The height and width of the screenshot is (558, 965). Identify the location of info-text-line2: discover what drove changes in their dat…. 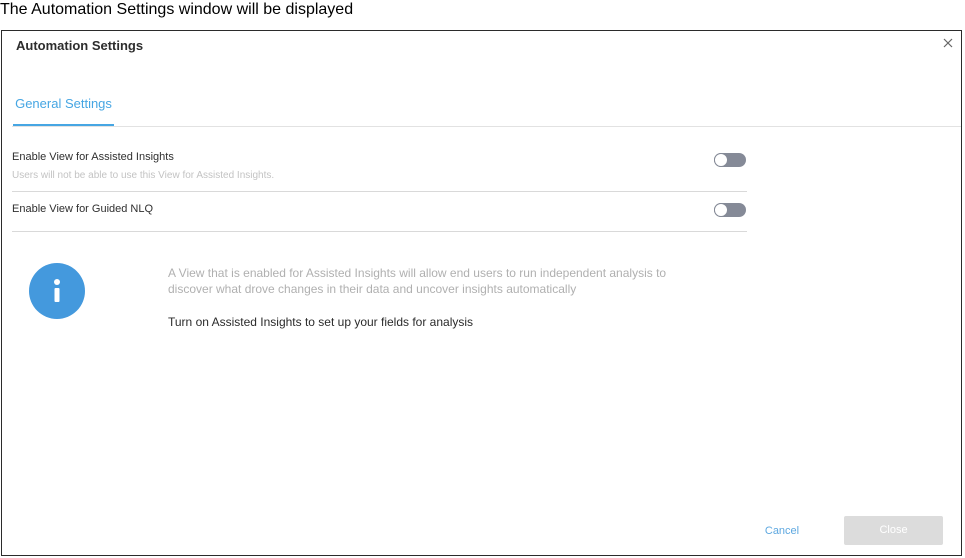
(372, 289).